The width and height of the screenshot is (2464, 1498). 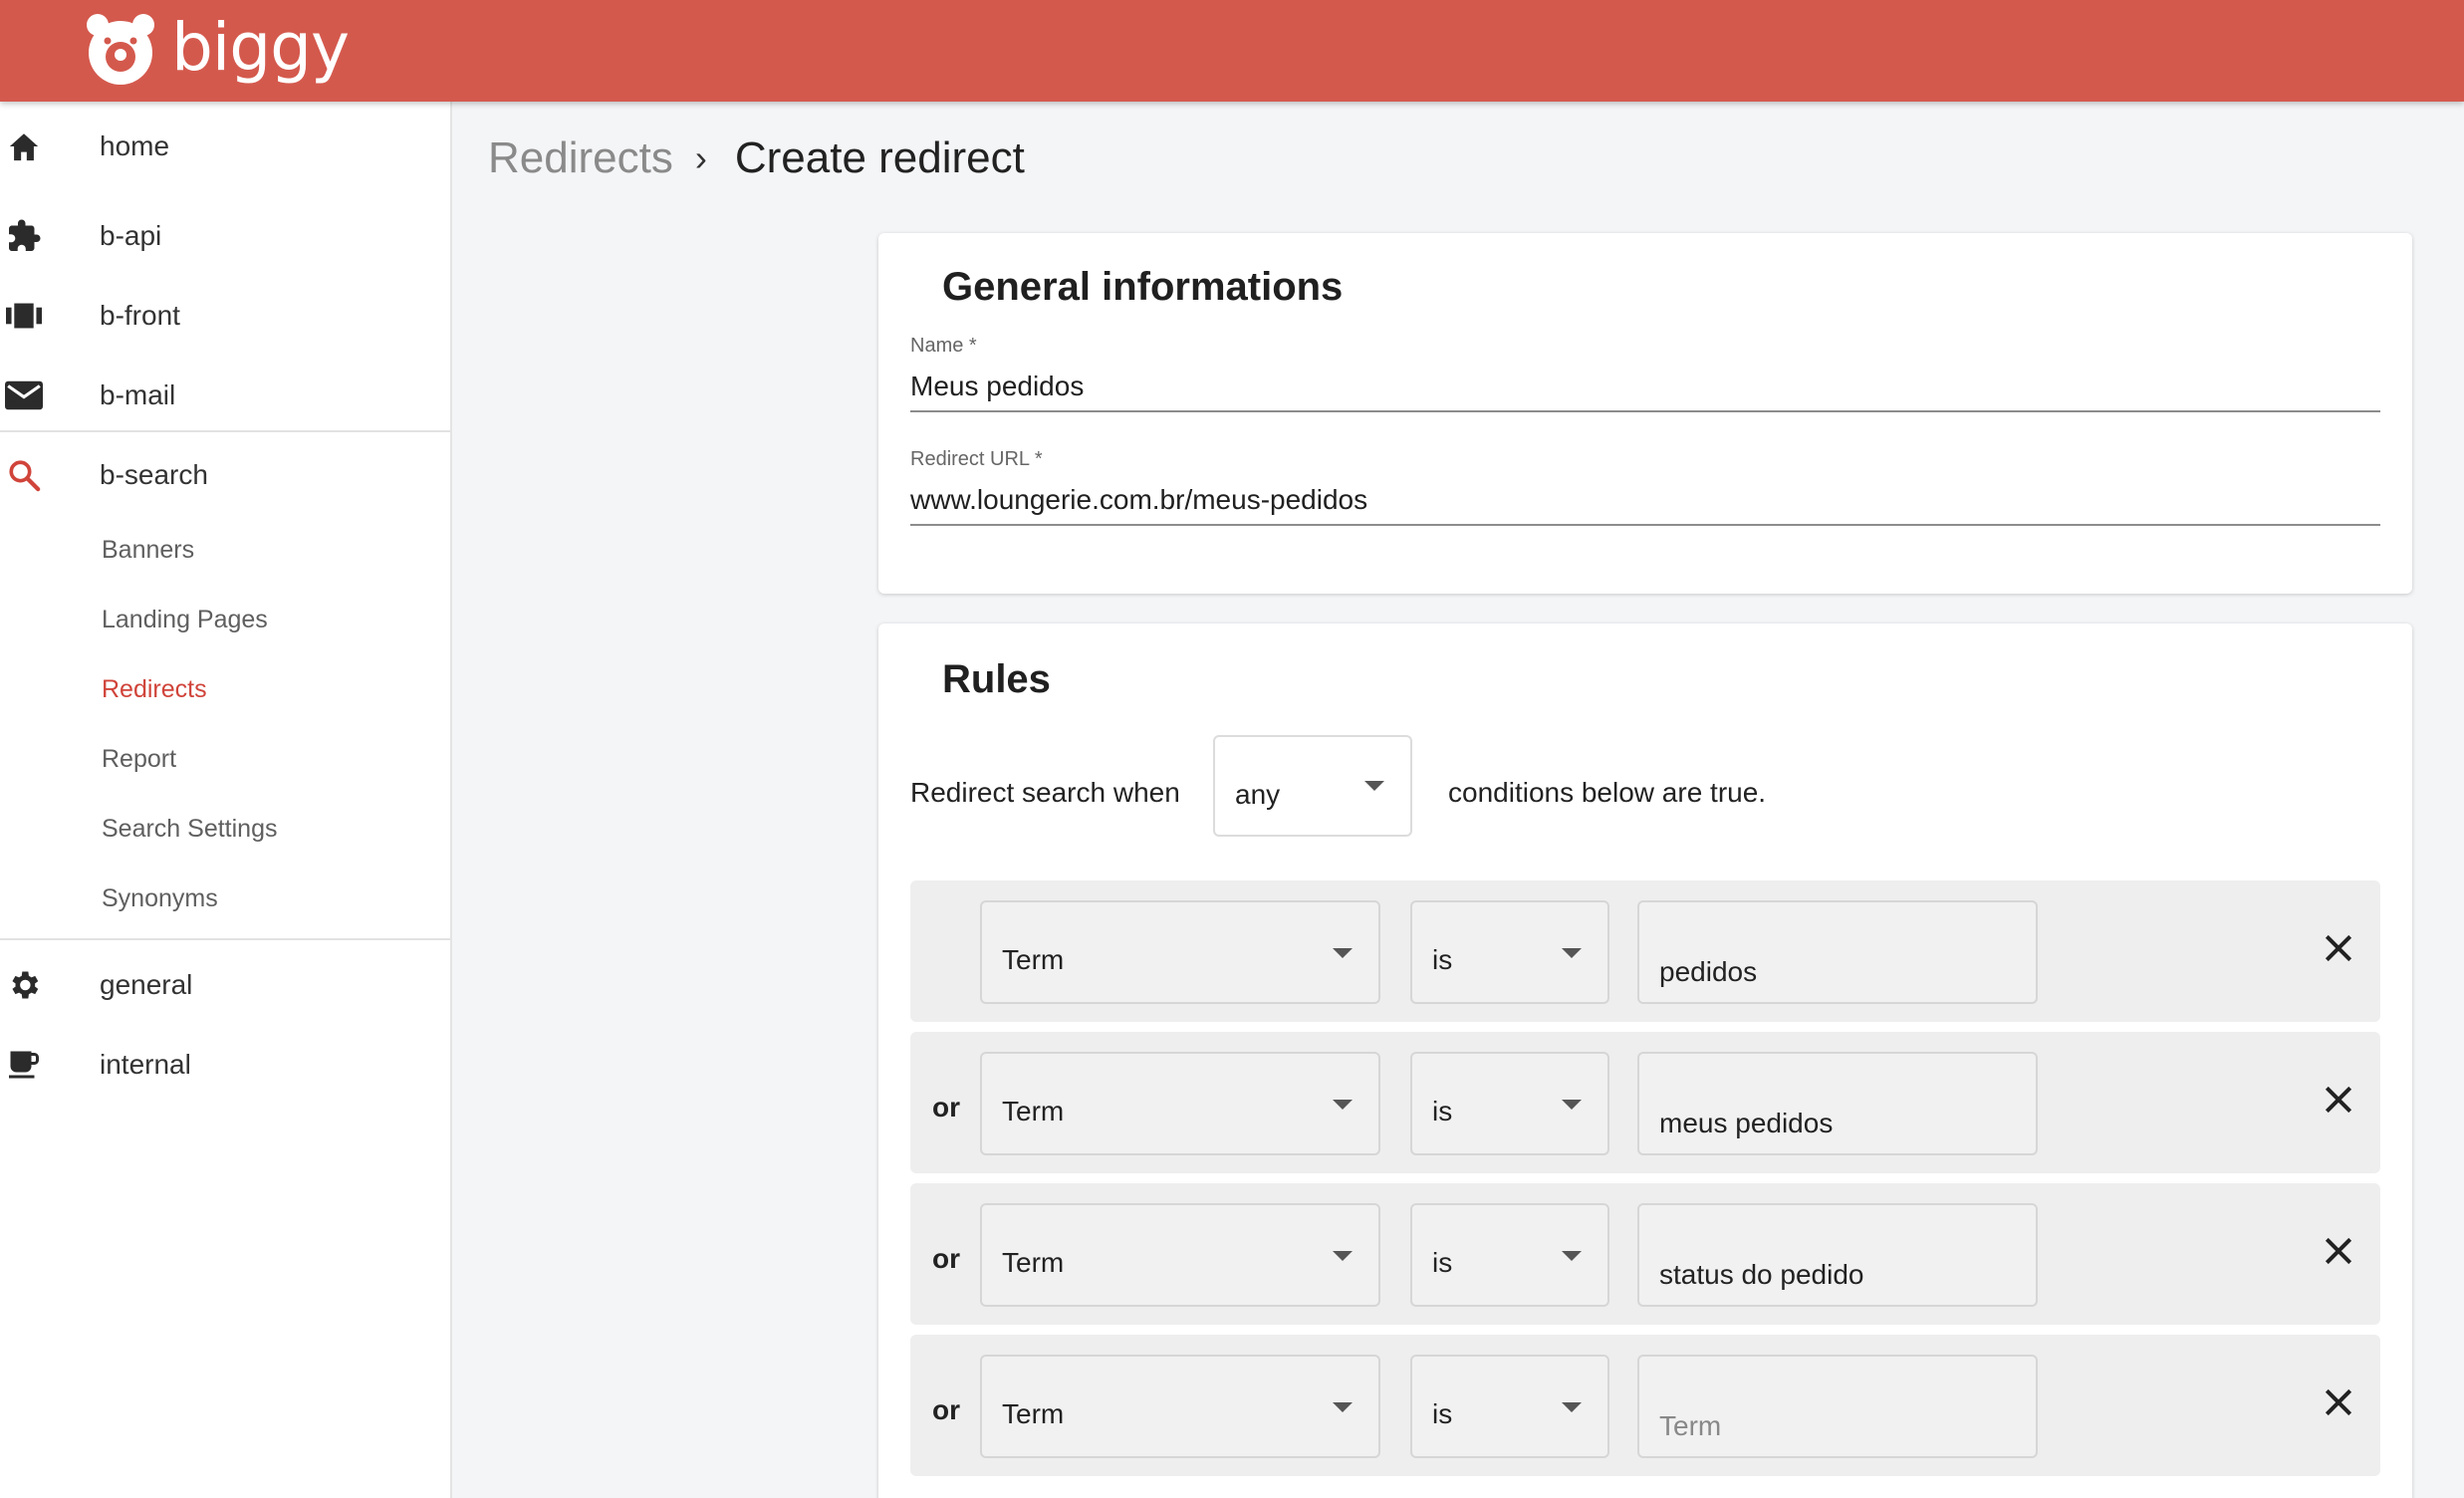 I want to click on match-mode-select: any, so click(x=1312, y=786).